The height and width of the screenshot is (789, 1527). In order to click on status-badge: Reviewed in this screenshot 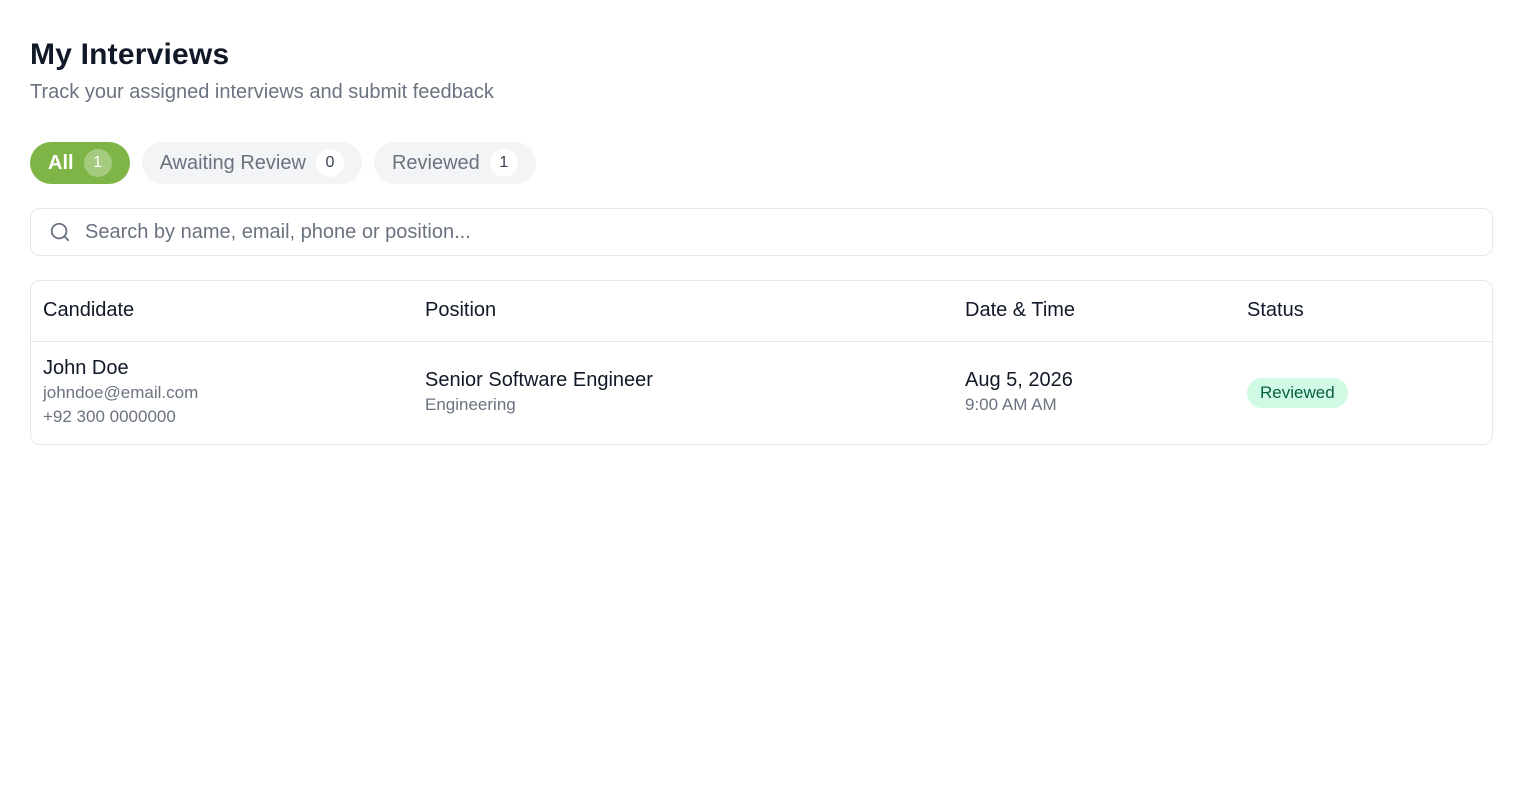, I will do `click(1297, 393)`.